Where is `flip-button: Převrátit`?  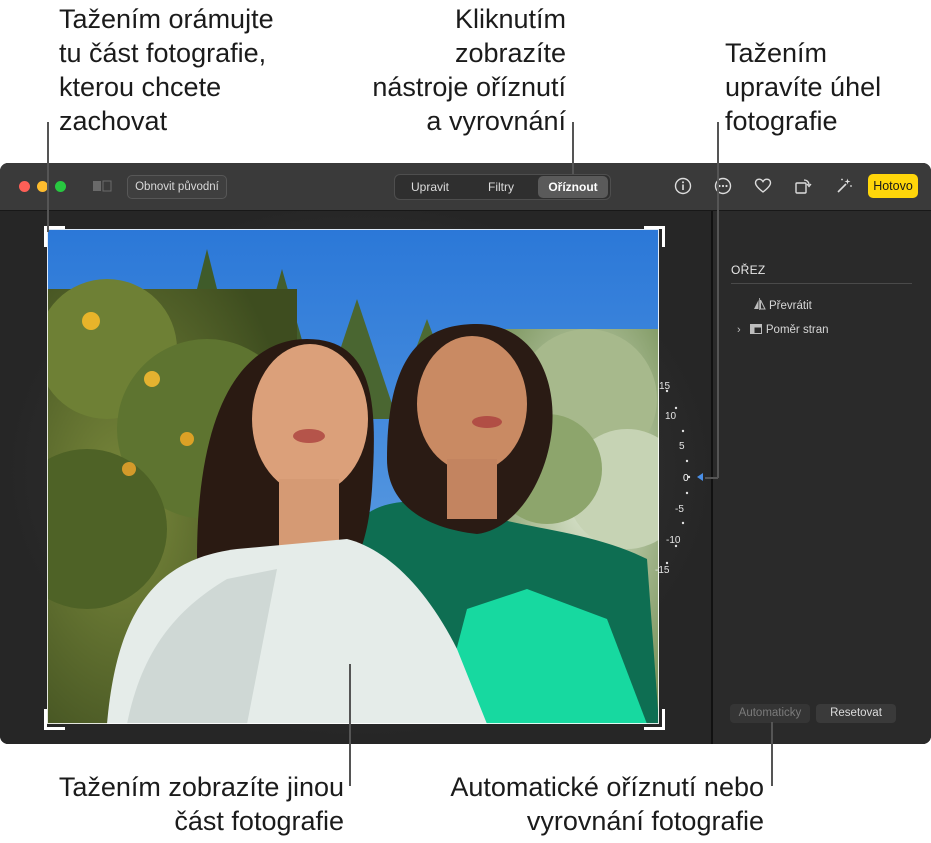 flip-button: Převrátit is located at coordinates (782, 305).